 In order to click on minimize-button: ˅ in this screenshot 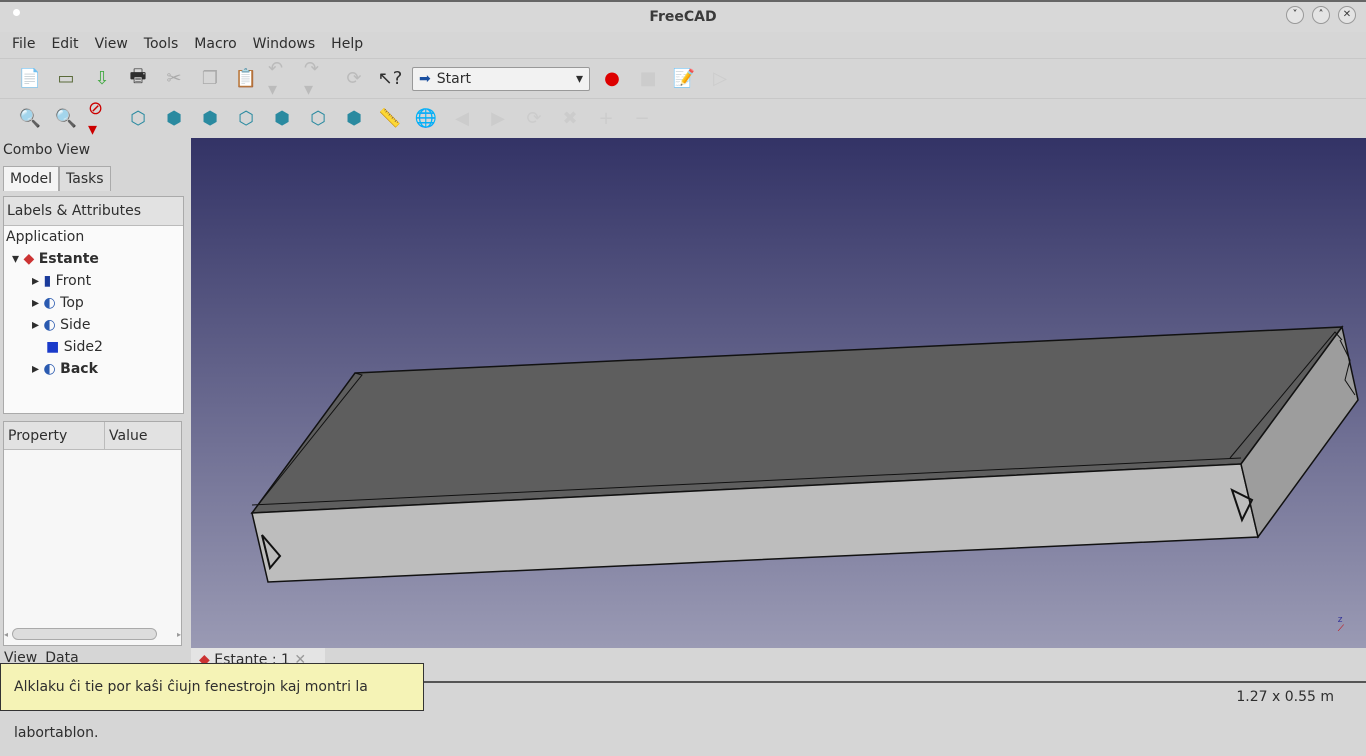, I will do `click(1295, 15)`.